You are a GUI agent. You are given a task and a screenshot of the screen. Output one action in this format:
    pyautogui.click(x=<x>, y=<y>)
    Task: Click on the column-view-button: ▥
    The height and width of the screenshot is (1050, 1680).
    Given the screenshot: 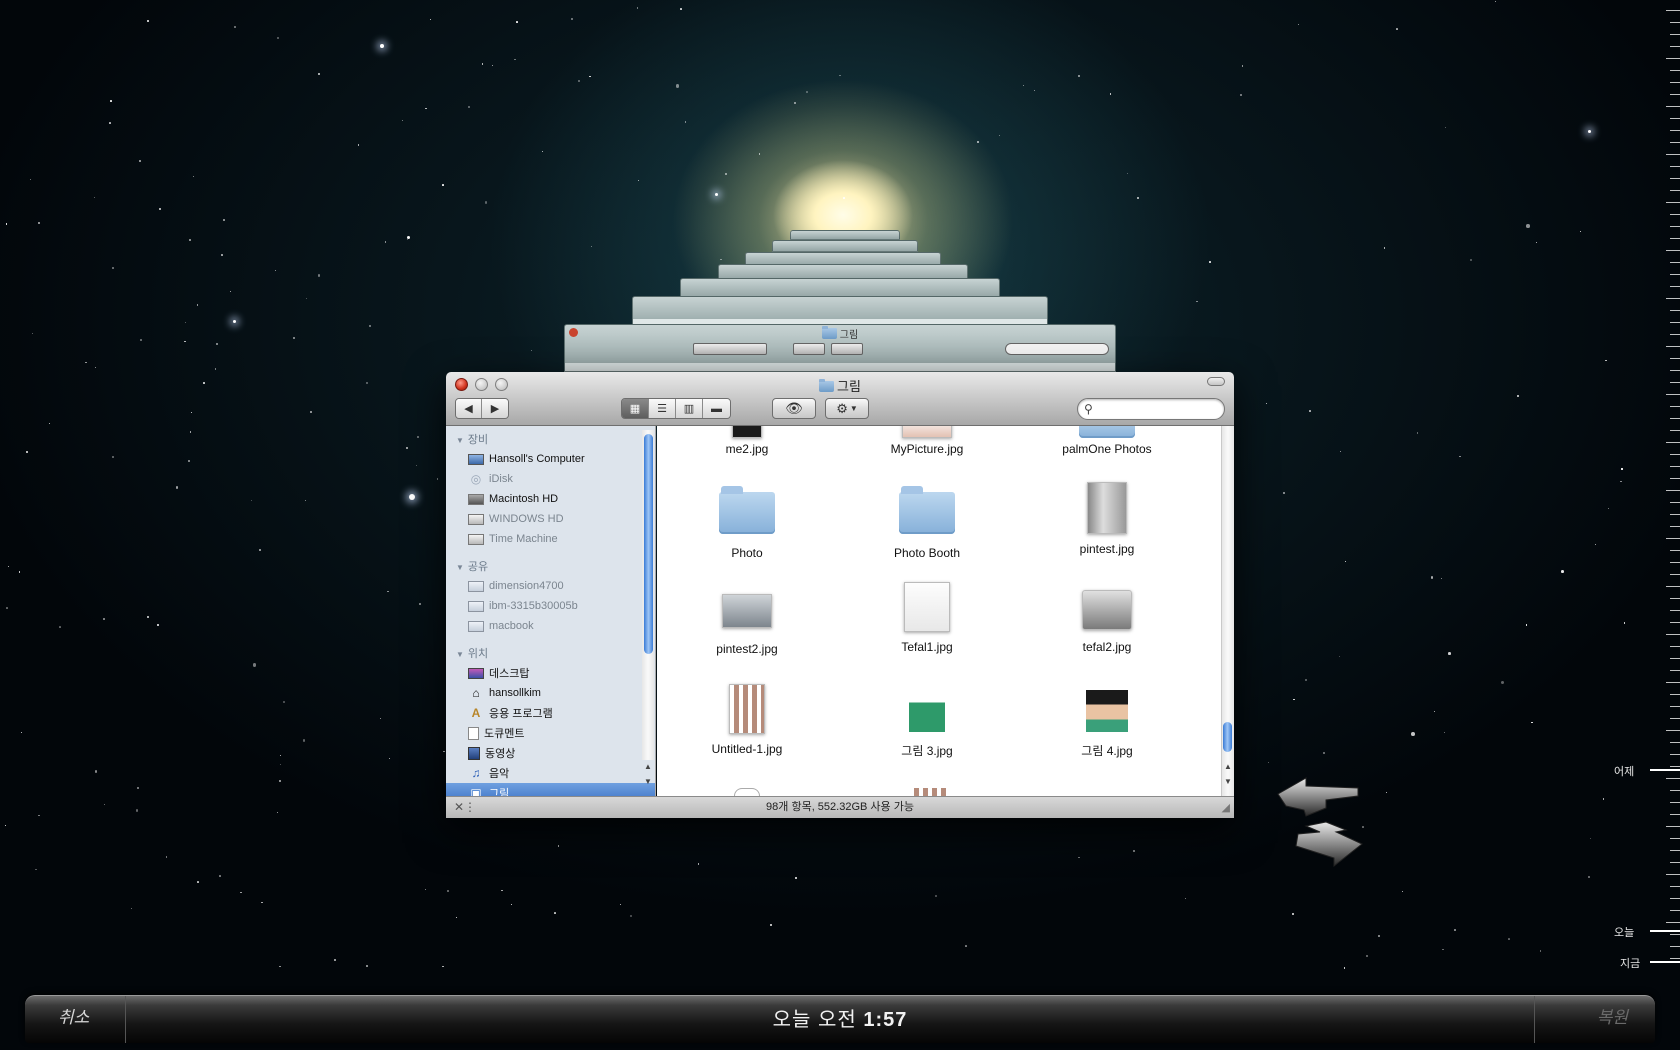 What is the action you would take?
    pyautogui.click(x=689, y=408)
    